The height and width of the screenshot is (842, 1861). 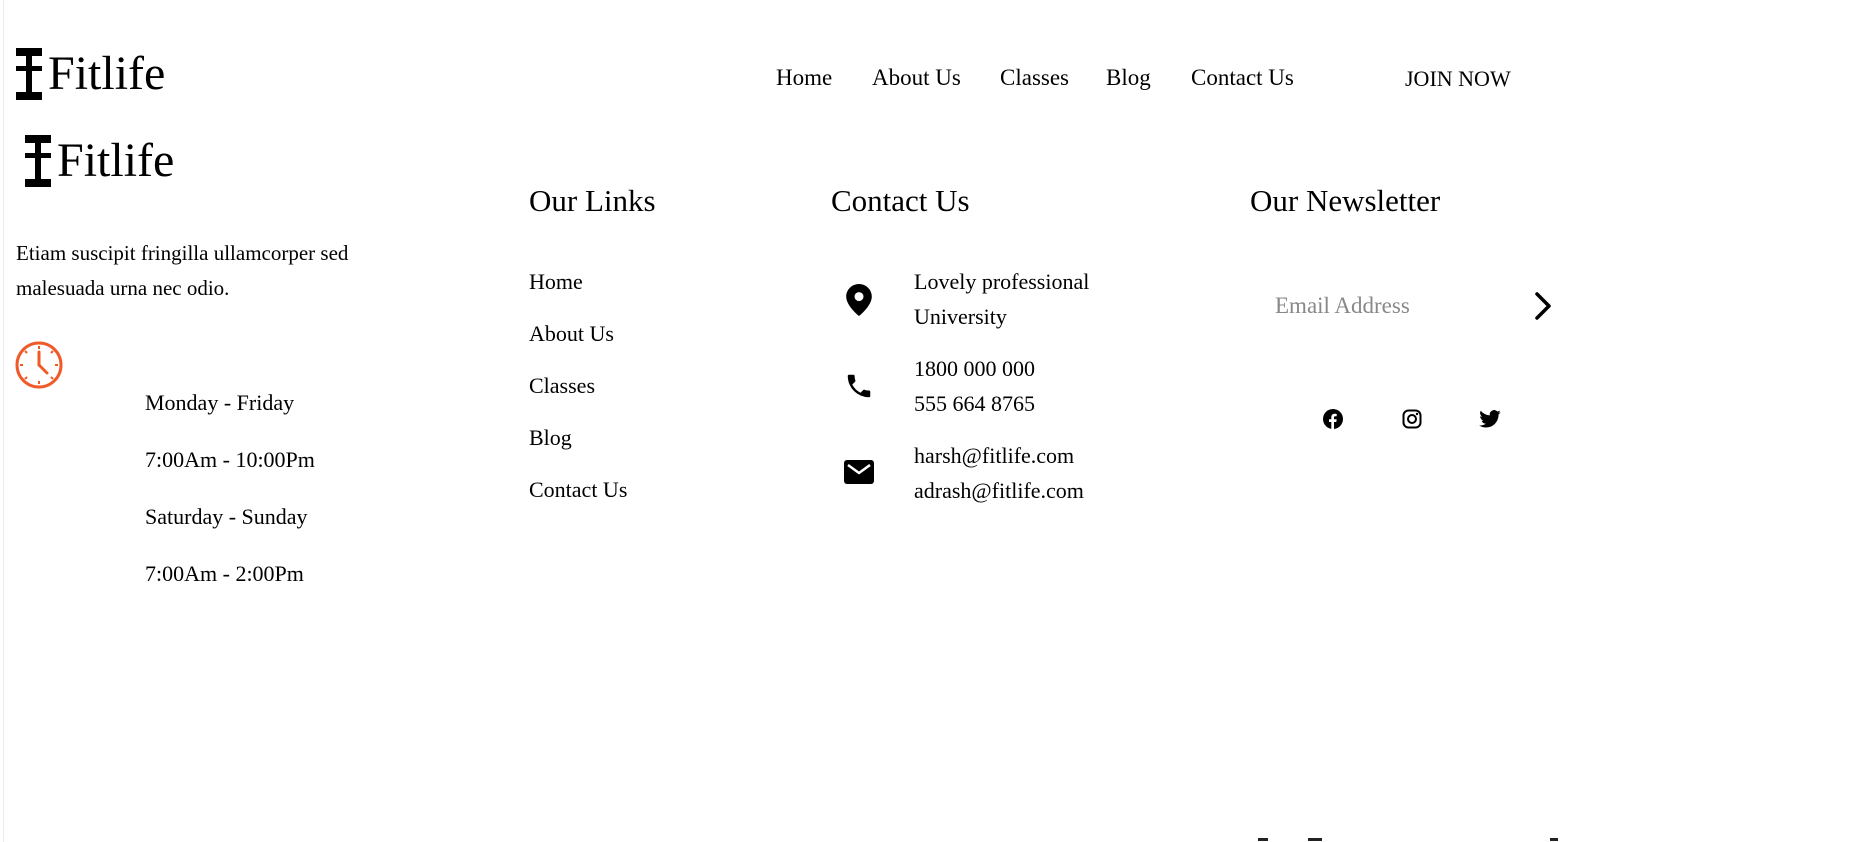 What do you see at coordinates (916, 78) in the screenshot?
I see `nav-about-us: About Us` at bounding box center [916, 78].